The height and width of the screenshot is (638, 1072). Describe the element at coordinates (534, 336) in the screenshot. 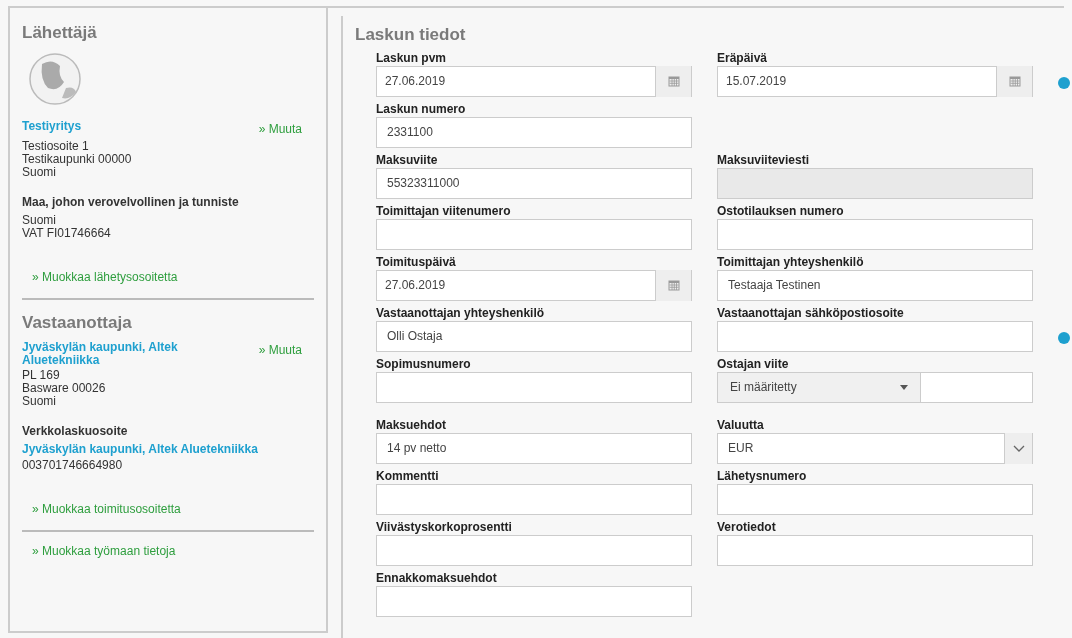

I see `input-field: Olli Ostaja` at that location.